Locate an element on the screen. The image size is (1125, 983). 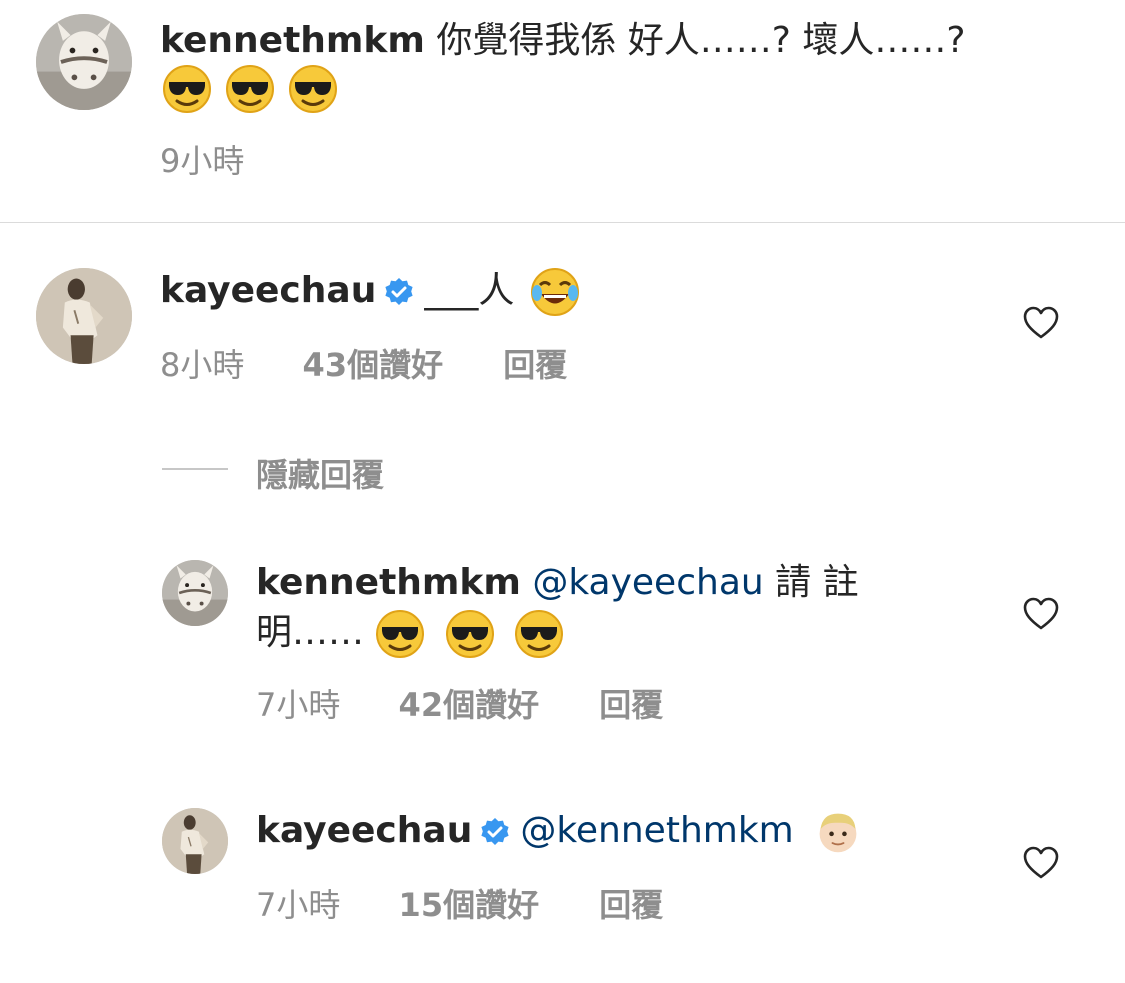
comment-meta: 8小時 43個讚好 回覆 is located at coordinates (363, 363).